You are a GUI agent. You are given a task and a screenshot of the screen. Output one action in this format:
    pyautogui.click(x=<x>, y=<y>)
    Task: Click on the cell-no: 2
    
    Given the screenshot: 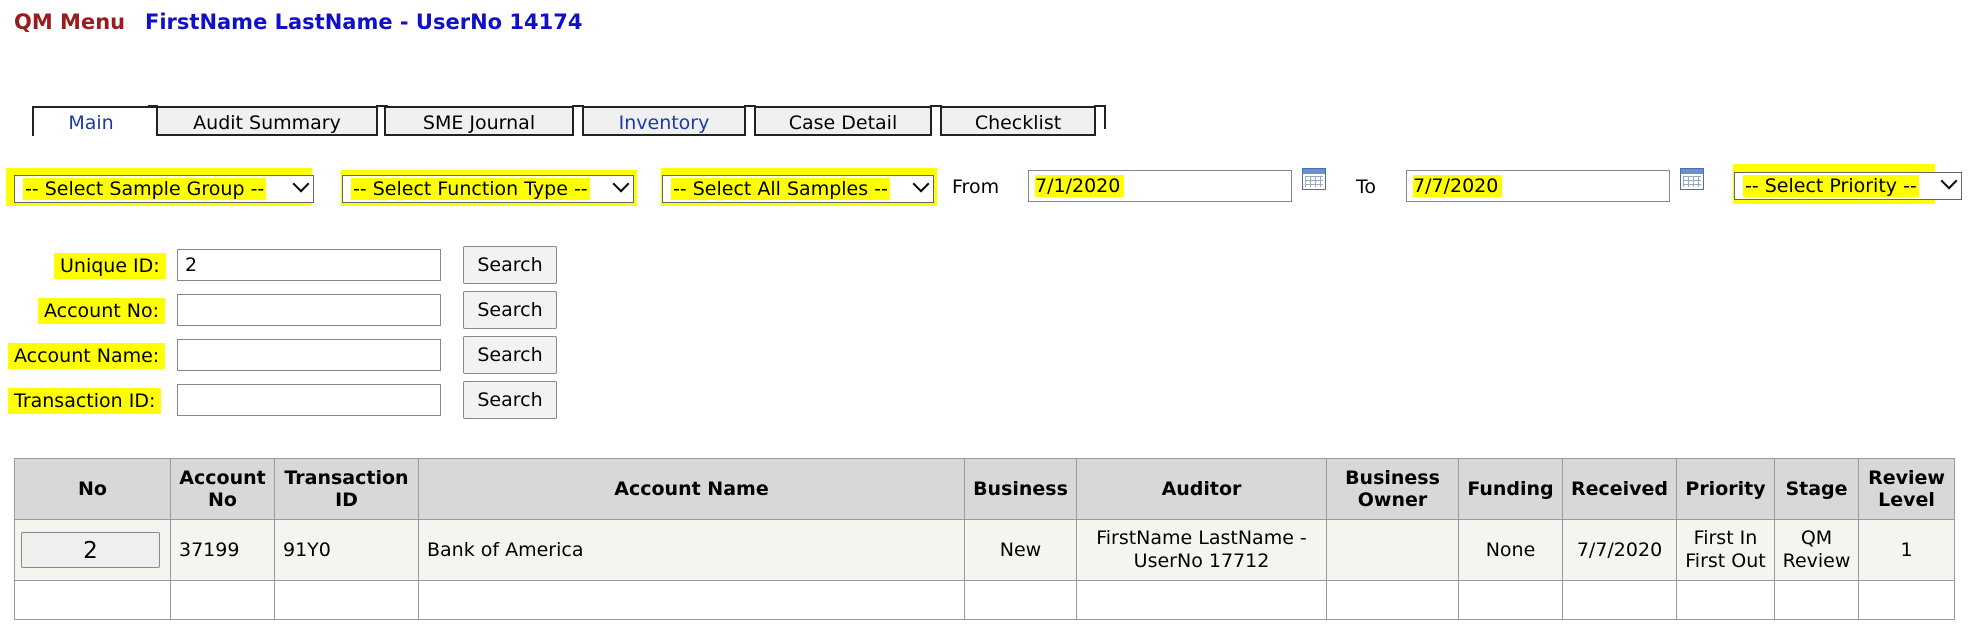 What is the action you would take?
    pyautogui.click(x=92, y=550)
    